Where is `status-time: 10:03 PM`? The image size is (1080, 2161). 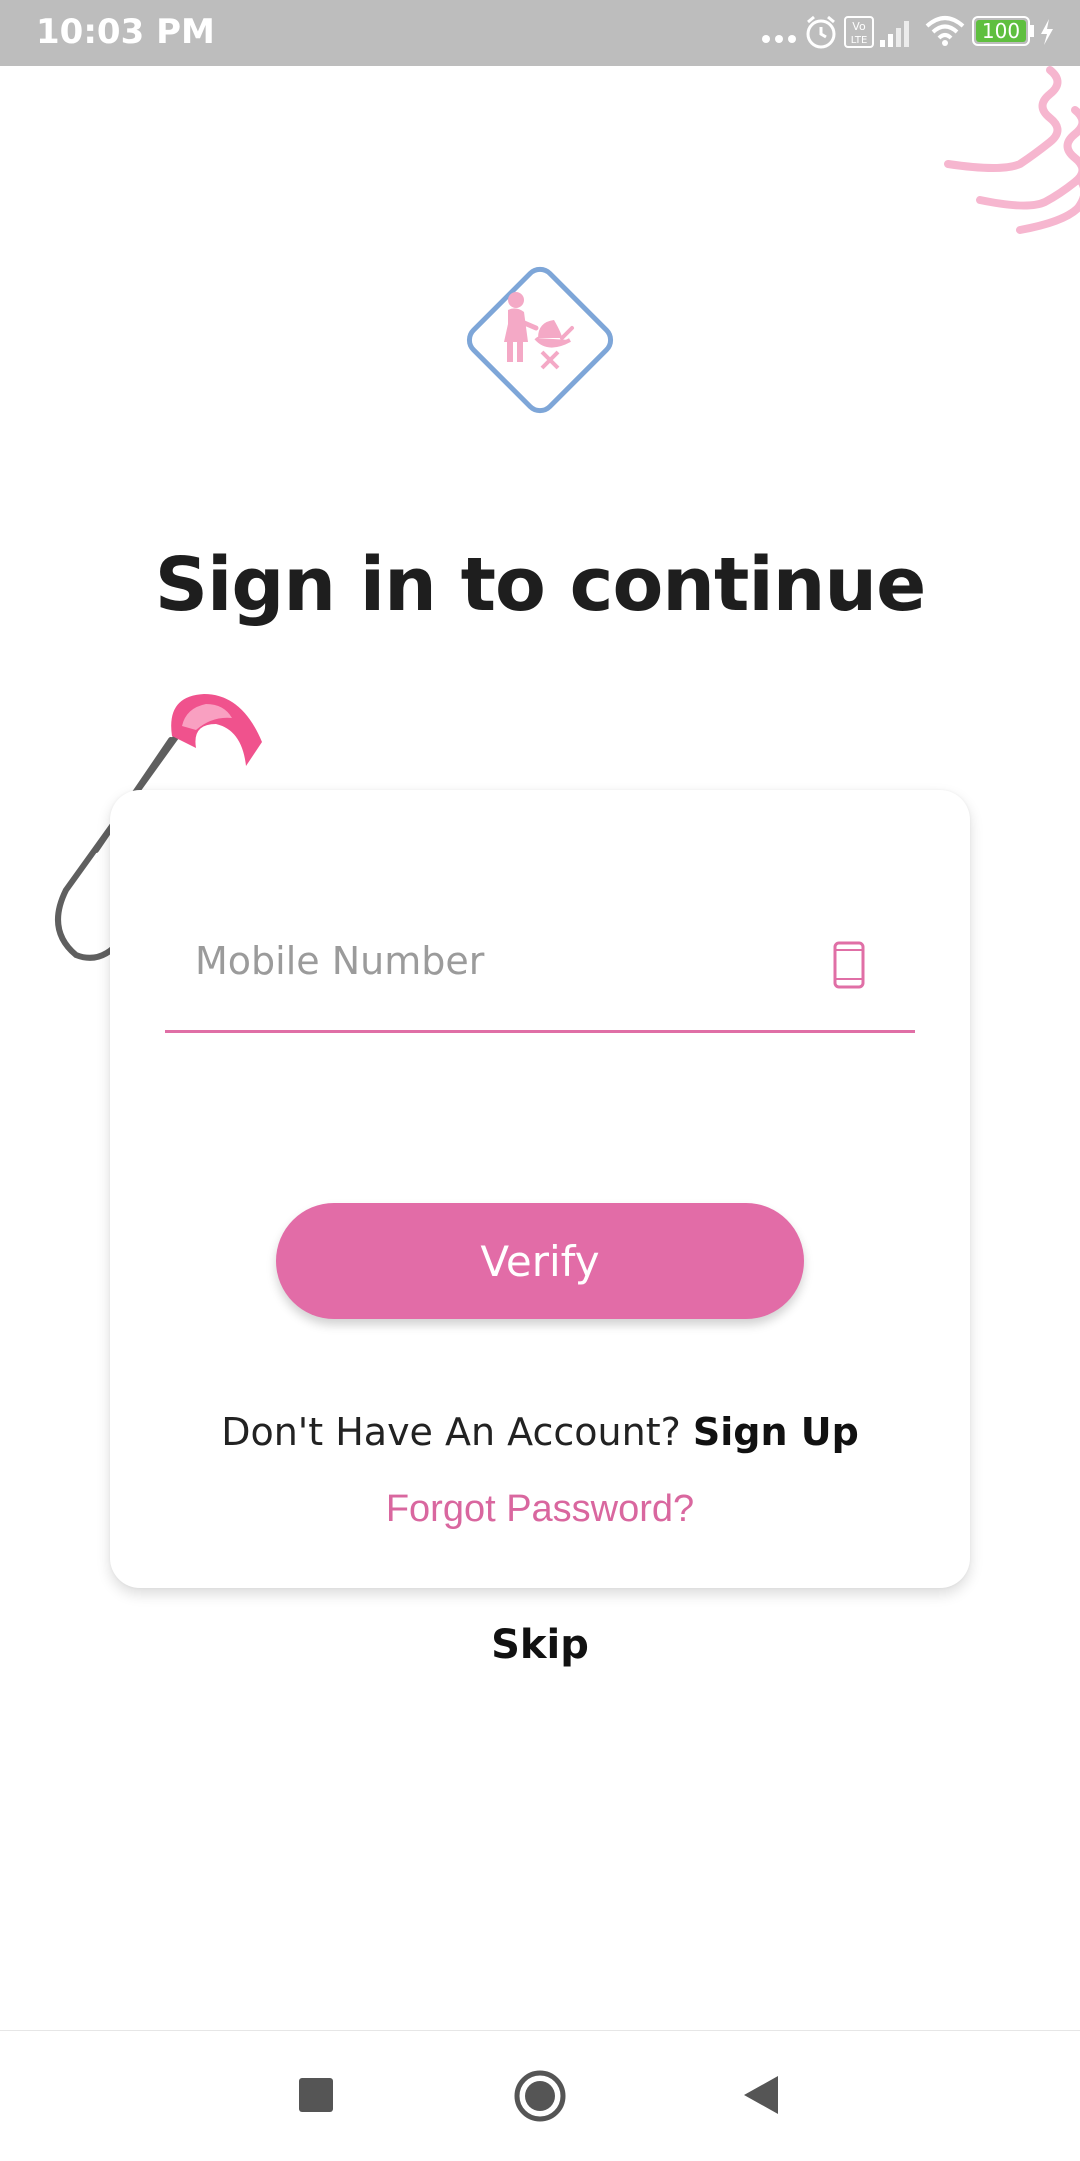 status-time: 10:03 PM is located at coordinates (125, 32).